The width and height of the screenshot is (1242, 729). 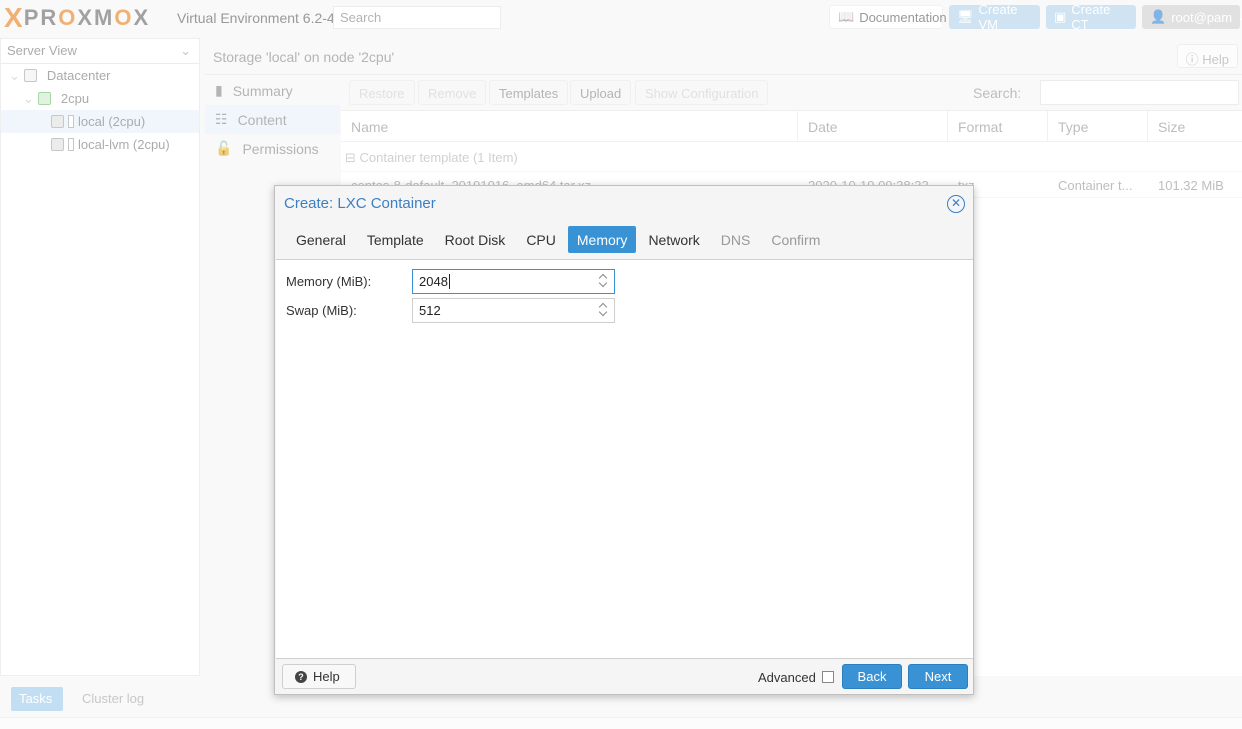 I want to click on tab-root-disk: Root Disk, so click(x=475, y=239).